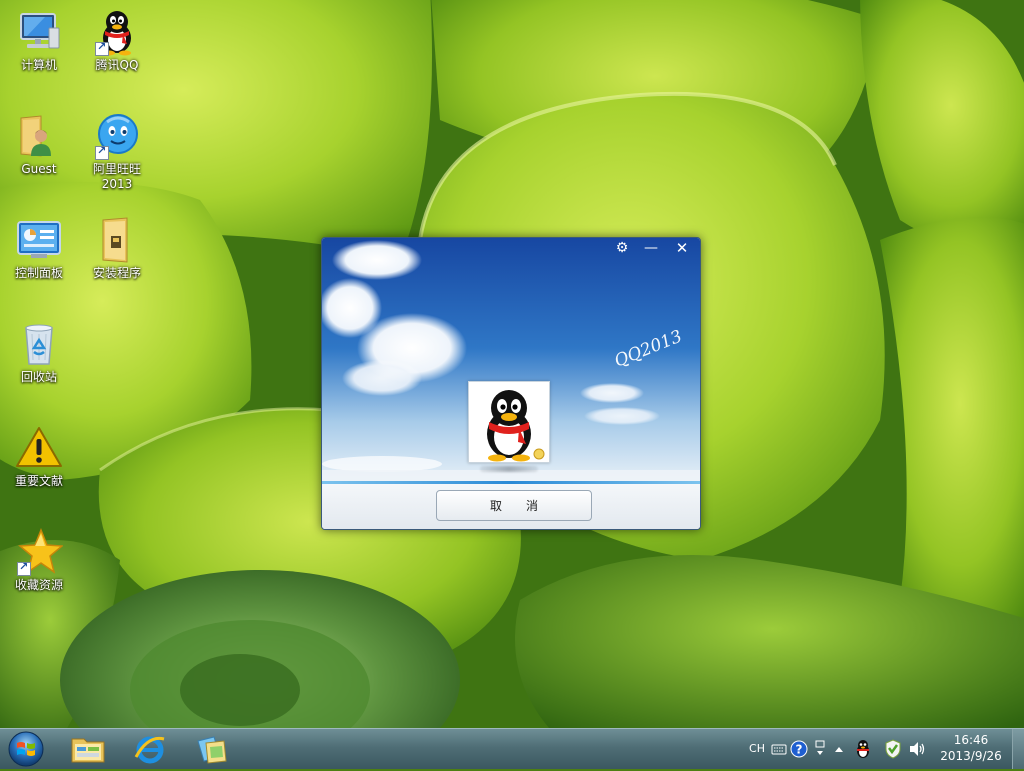  I want to click on close-icon: ✕, so click(682, 248).